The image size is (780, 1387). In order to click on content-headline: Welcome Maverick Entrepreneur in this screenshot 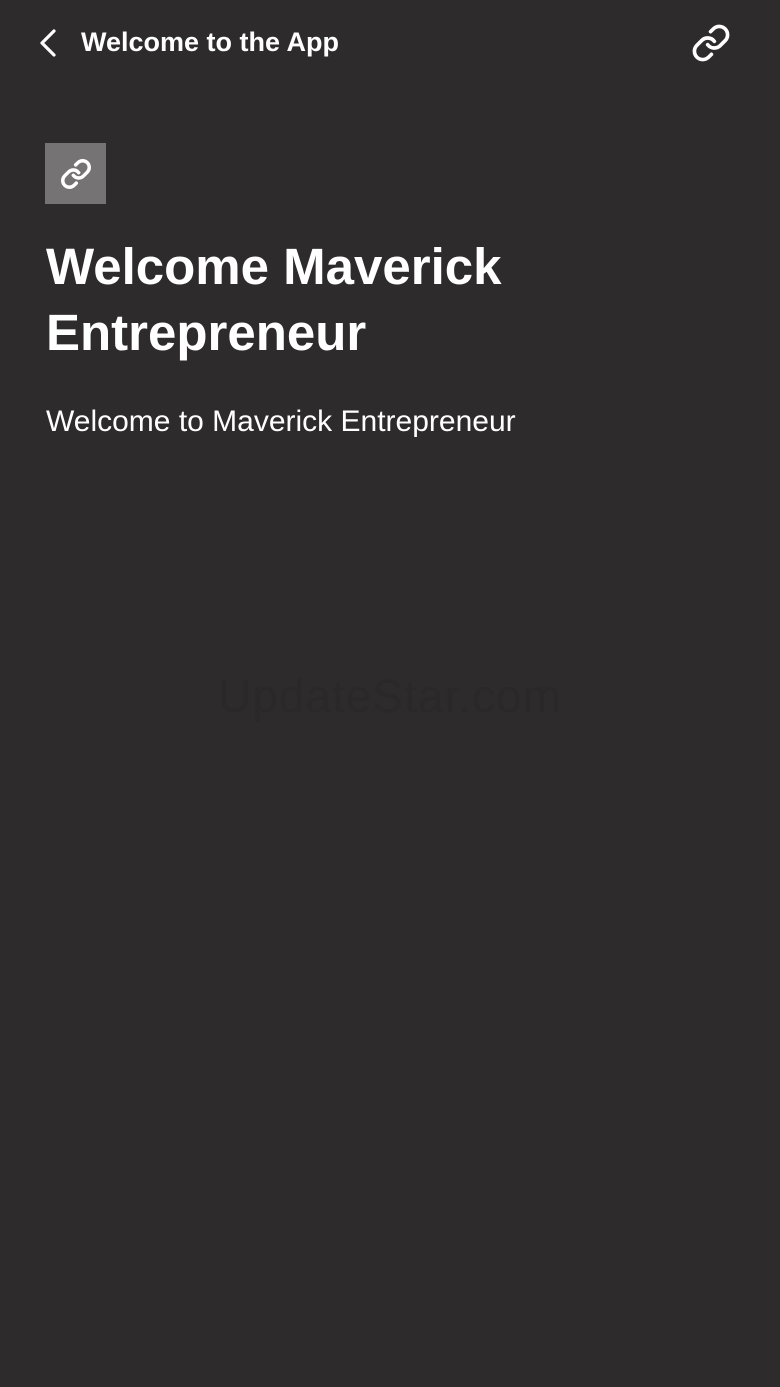, I will do `click(274, 299)`.